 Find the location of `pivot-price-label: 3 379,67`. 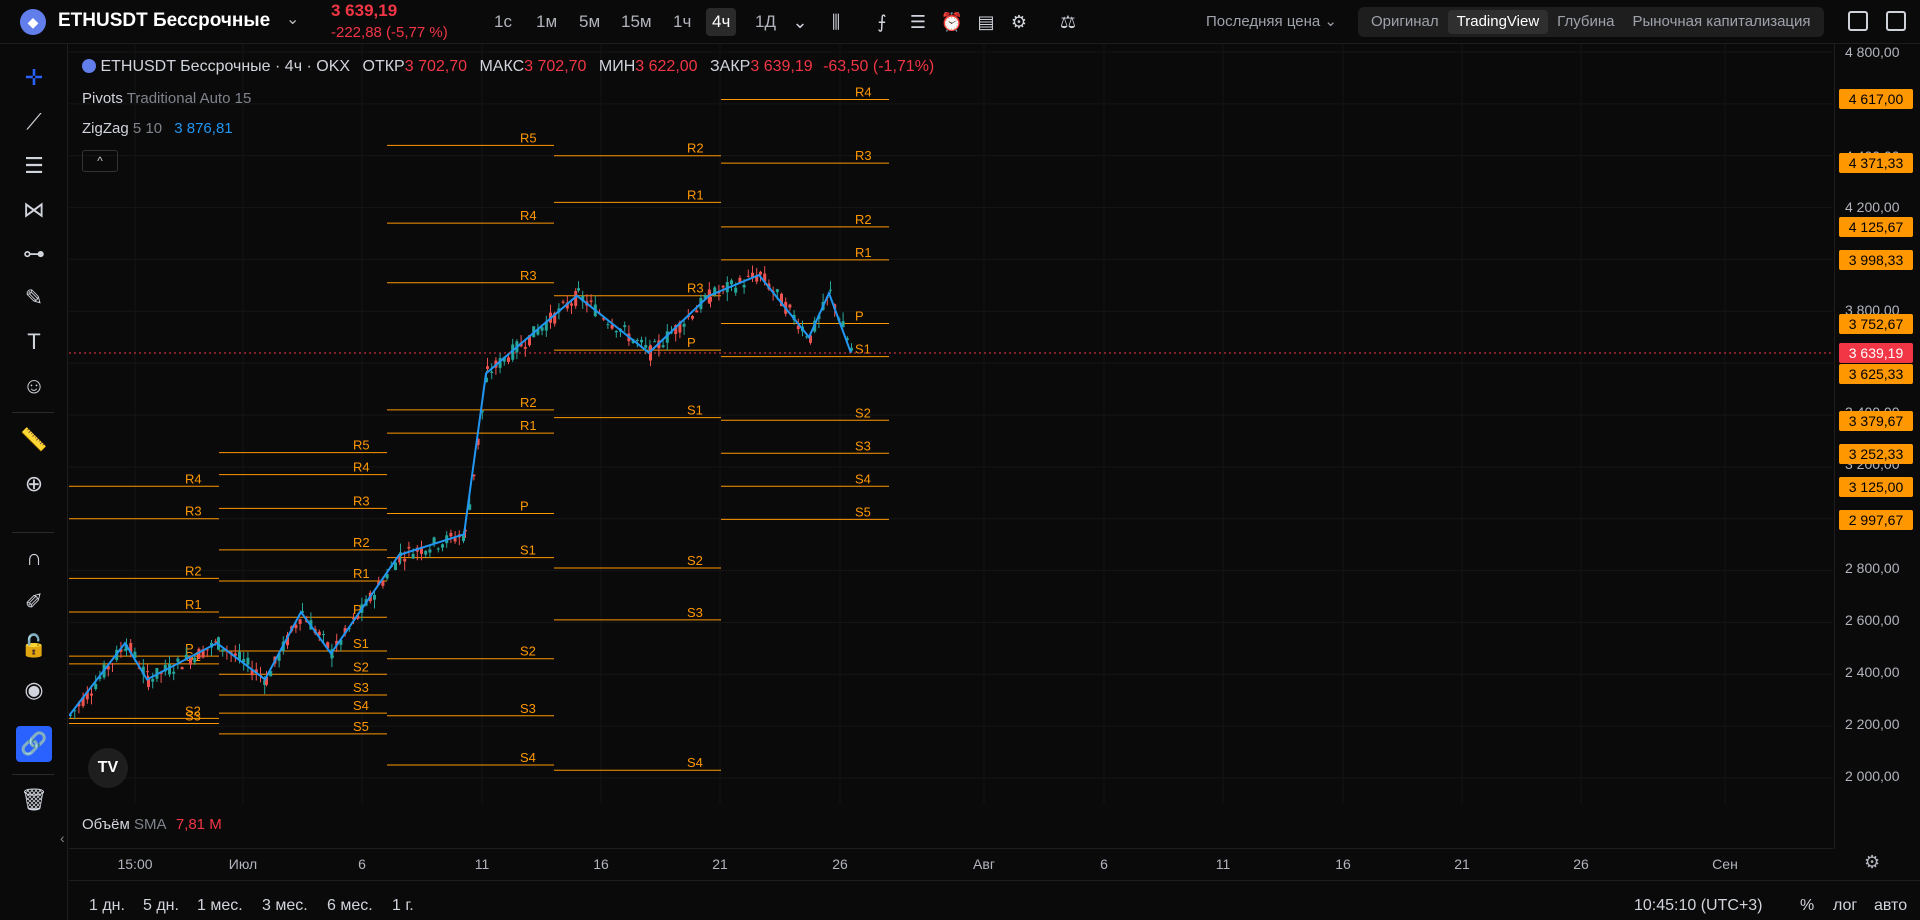

pivot-price-label: 3 379,67 is located at coordinates (1876, 421).